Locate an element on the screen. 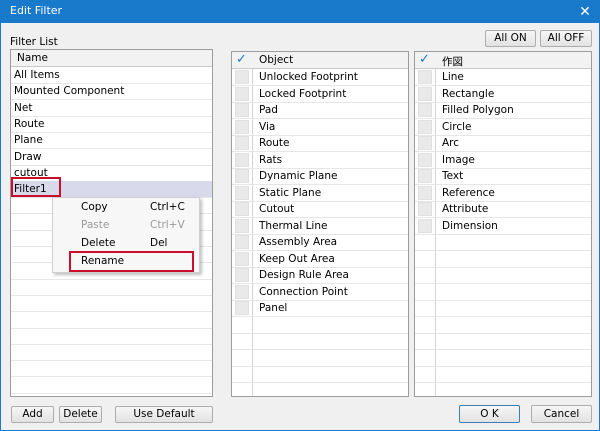 This screenshot has width=600, height=431. filter-list-empty-row is located at coordinates (111, 287).